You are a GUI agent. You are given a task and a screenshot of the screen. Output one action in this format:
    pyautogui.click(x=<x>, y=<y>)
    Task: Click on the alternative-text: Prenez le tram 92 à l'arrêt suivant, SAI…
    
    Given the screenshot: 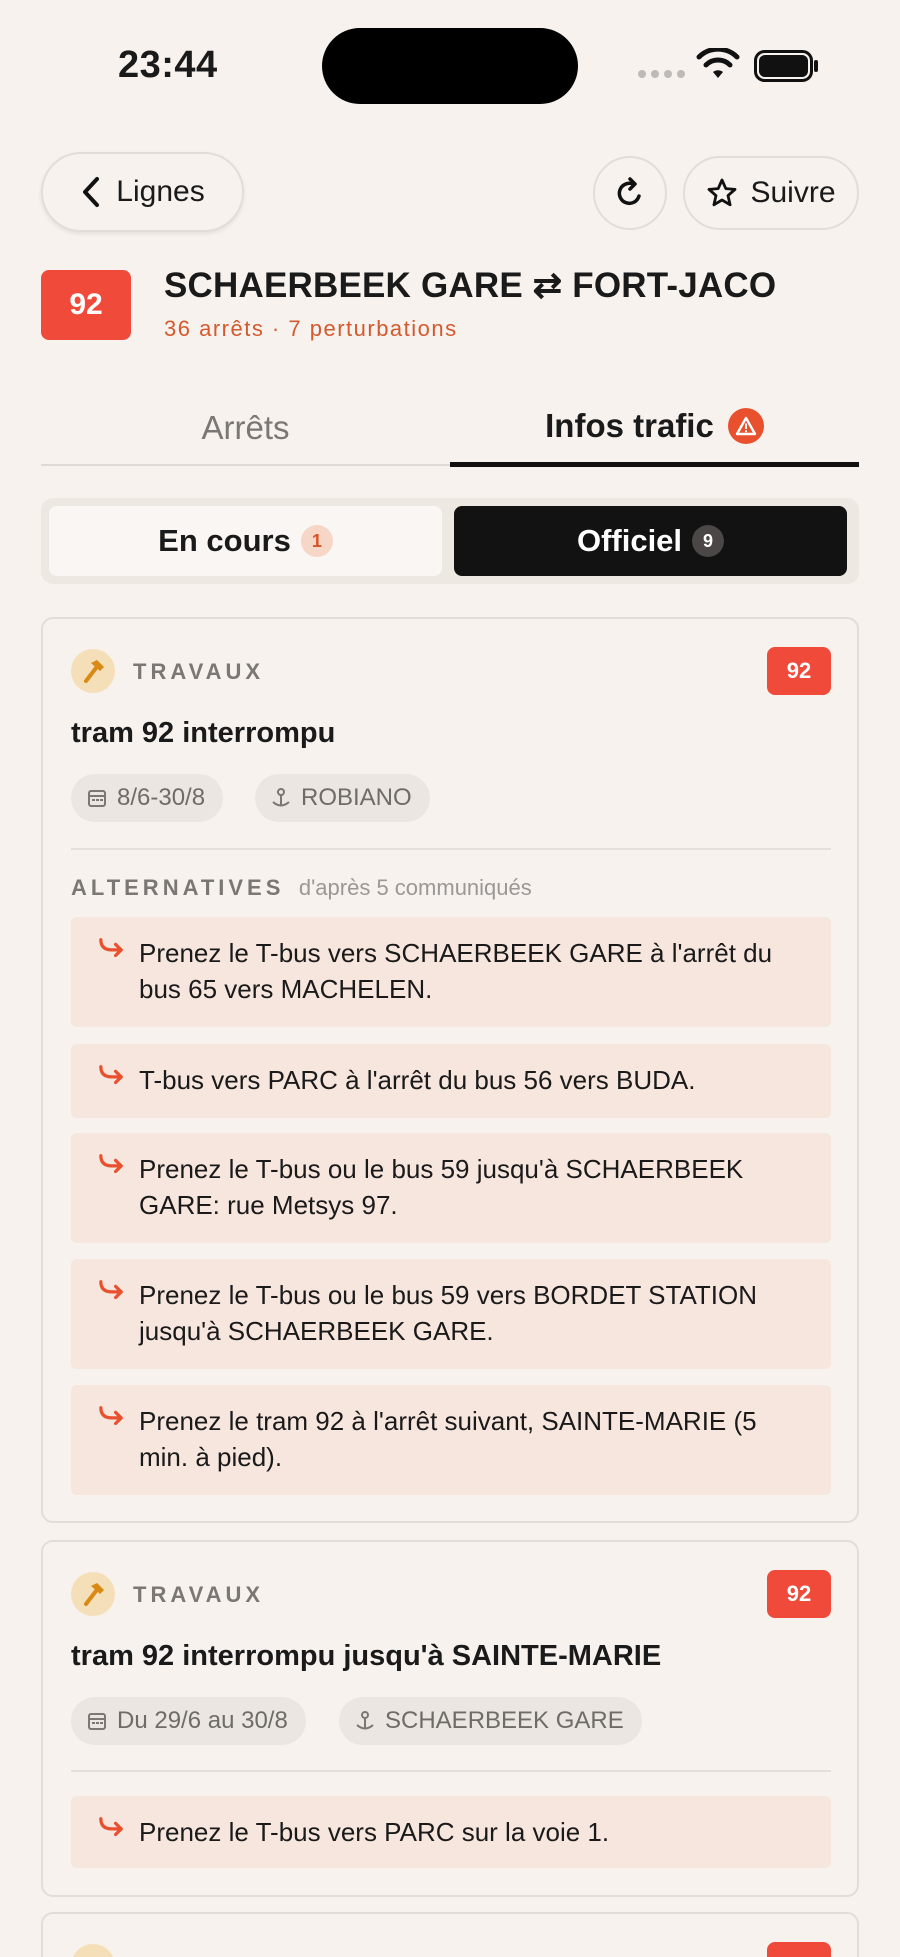 What is the action you would take?
    pyautogui.click(x=448, y=1439)
    